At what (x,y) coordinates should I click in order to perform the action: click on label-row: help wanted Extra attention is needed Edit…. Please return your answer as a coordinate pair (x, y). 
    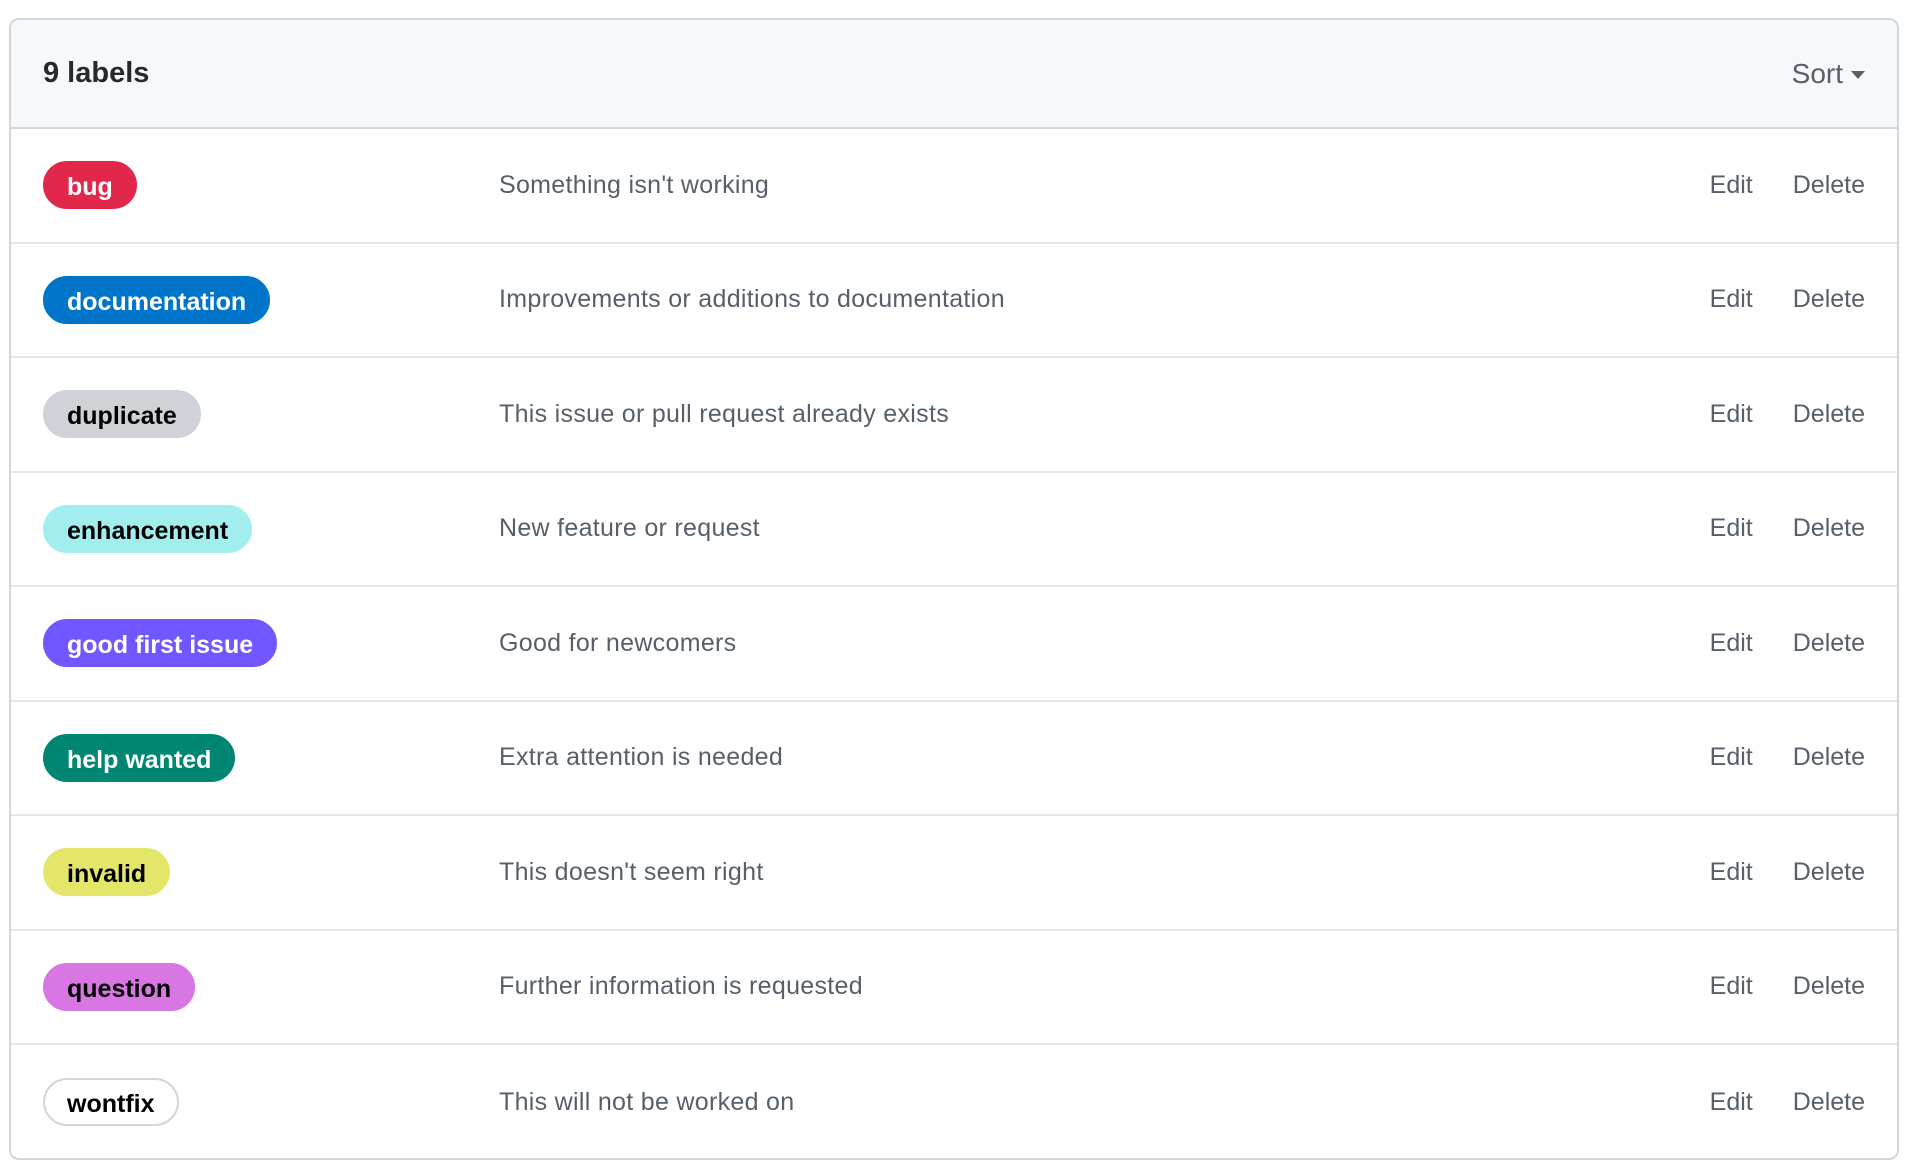
    Looking at the image, I should click on (954, 759).